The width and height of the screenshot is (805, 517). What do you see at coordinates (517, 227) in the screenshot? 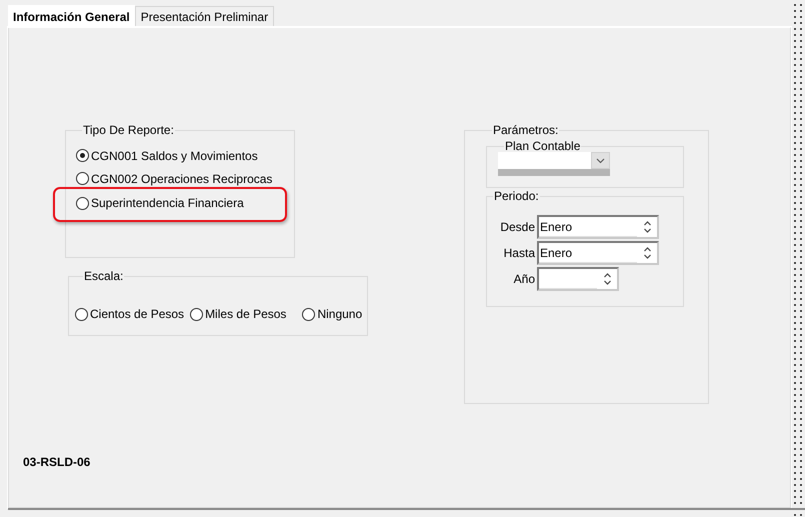
I see `field-label: Desde` at bounding box center [517, 227].